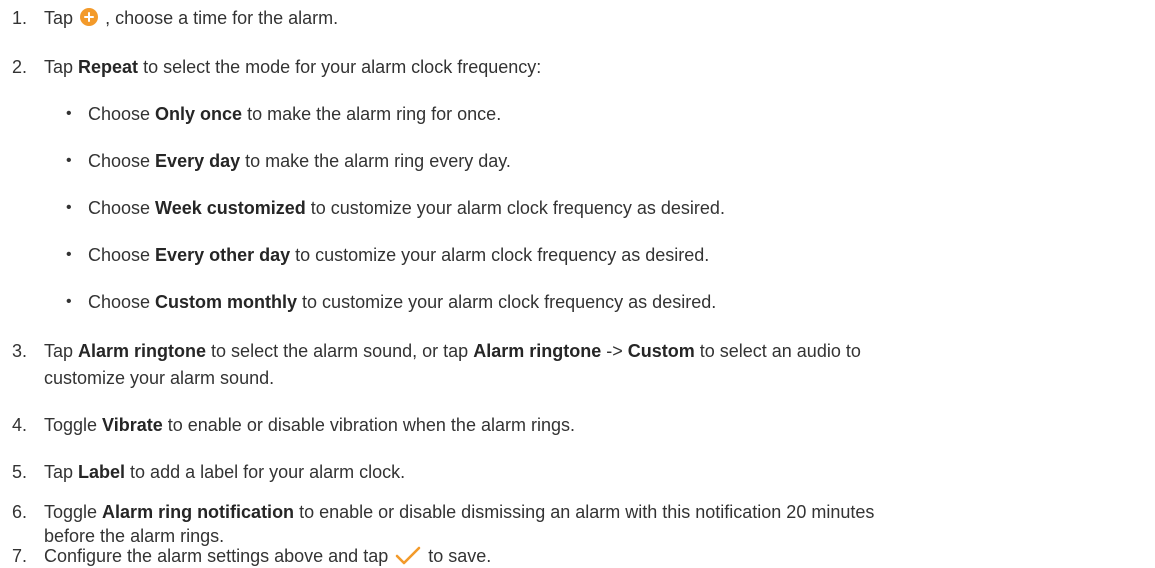 This screenshot has height=568, width=1155. I want to click on step-number: 5., so click(20, 472).